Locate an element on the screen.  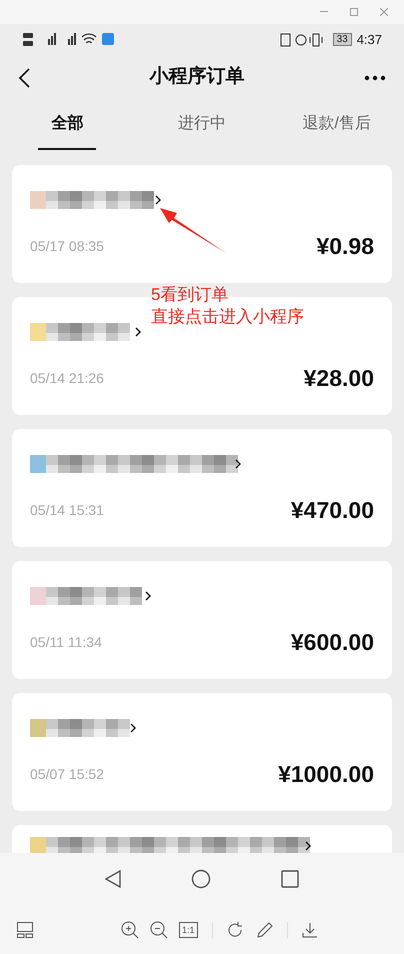
tab: 退款/售后 is located at coordinates (336, 125).